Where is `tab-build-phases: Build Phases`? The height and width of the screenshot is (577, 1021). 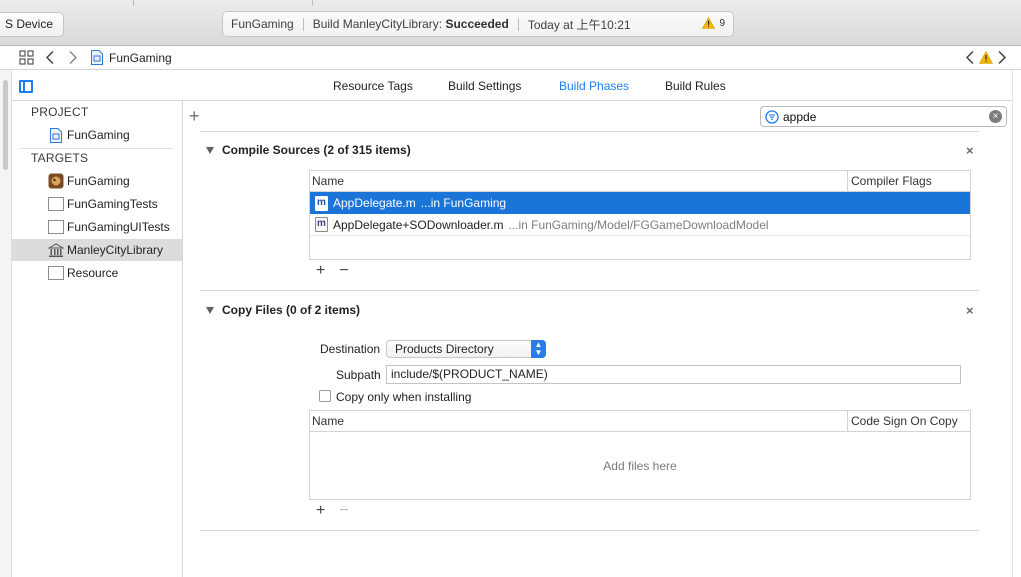 tab-build-phases: Build Phases is located at coordinates (594, 86).